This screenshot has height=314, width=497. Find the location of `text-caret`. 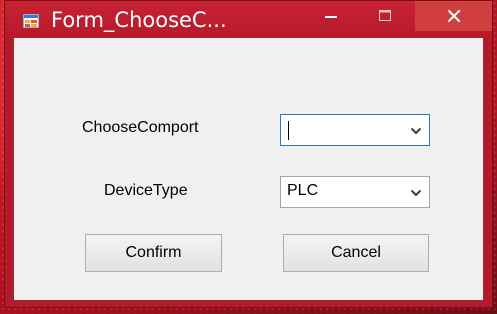

text-caret is located at coordinates (288, 130).